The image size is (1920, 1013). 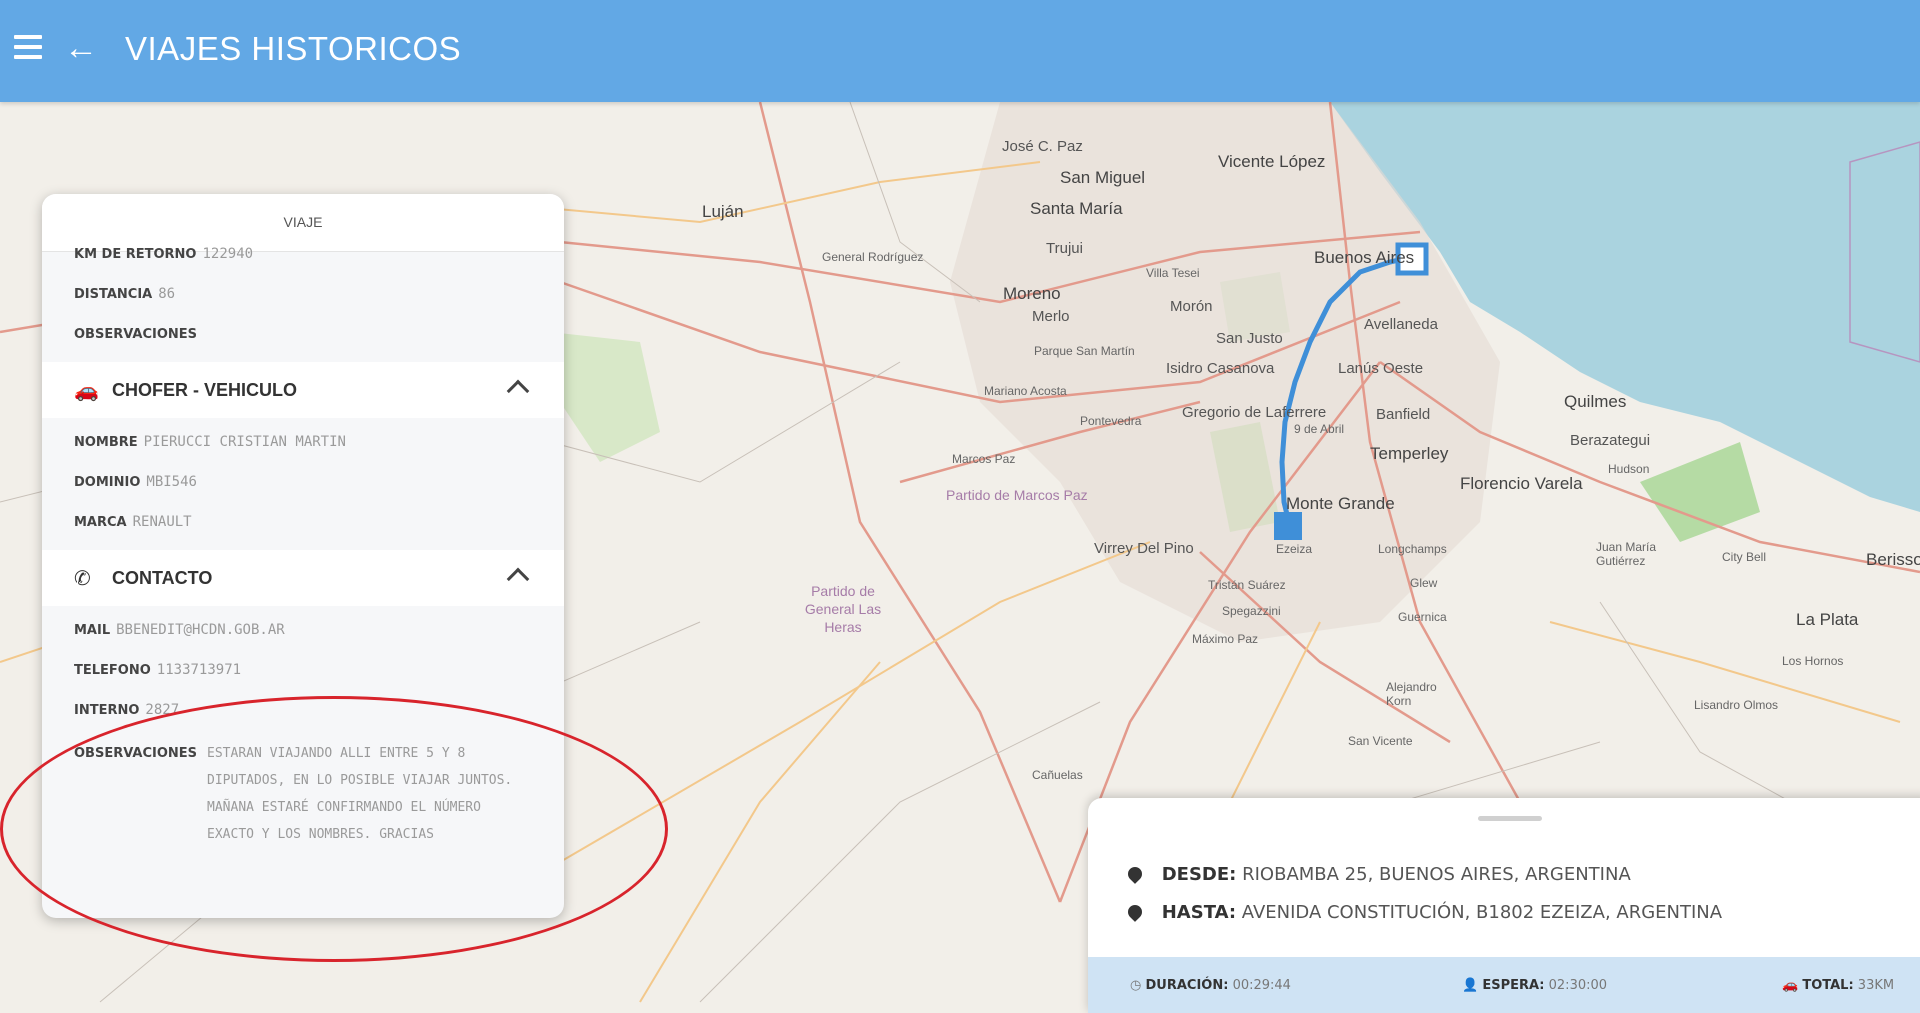 I want to click on chofer-section-header: 🚗 CHOFER - VEHICULO, so click(x=303, y=390).